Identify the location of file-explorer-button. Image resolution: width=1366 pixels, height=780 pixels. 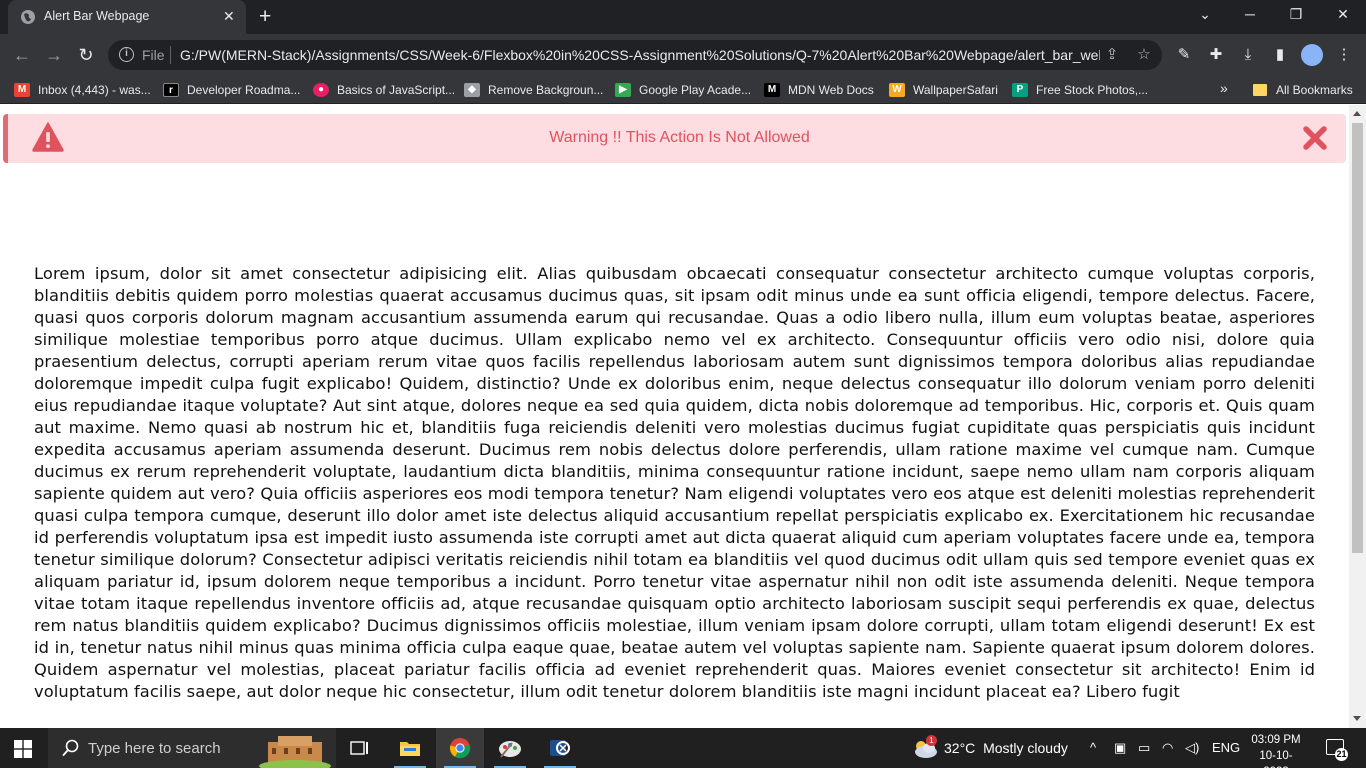
(410, 748).